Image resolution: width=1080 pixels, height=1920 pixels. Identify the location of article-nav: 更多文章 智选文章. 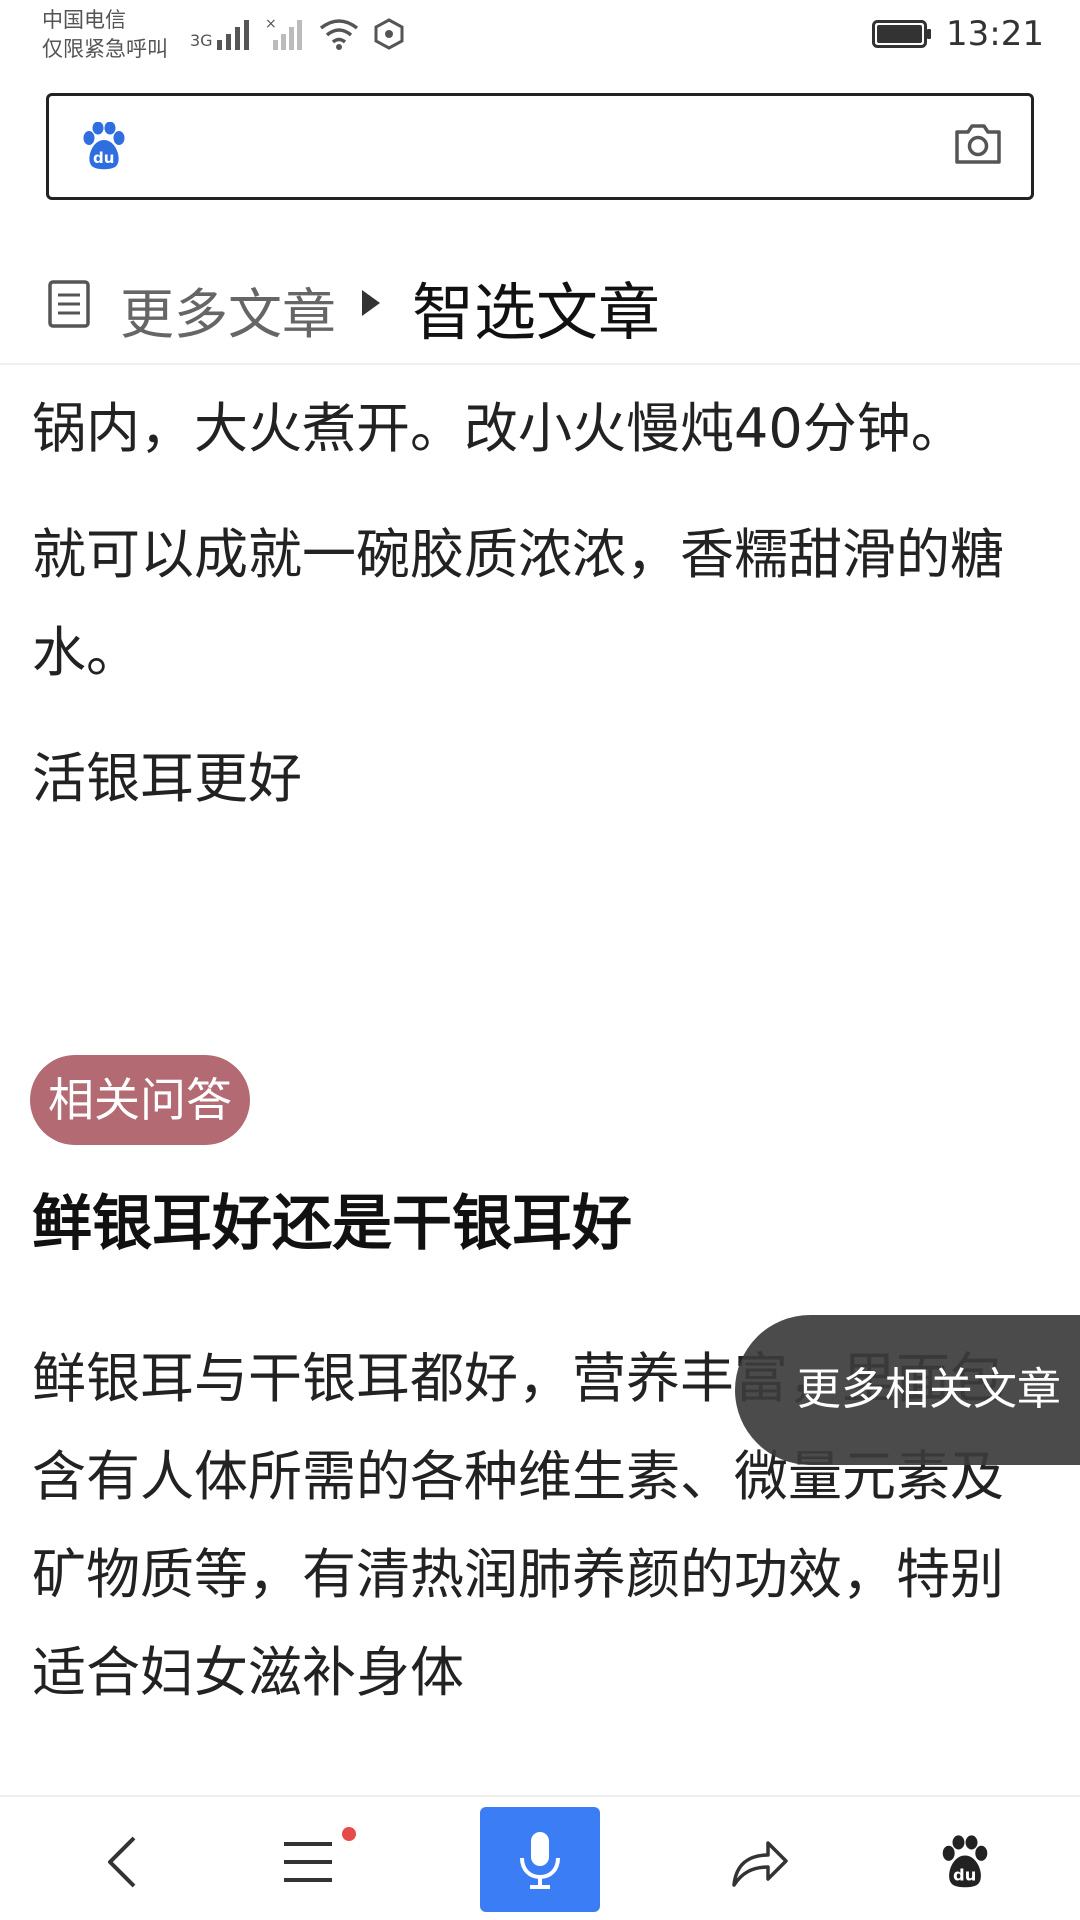
(540, 302).